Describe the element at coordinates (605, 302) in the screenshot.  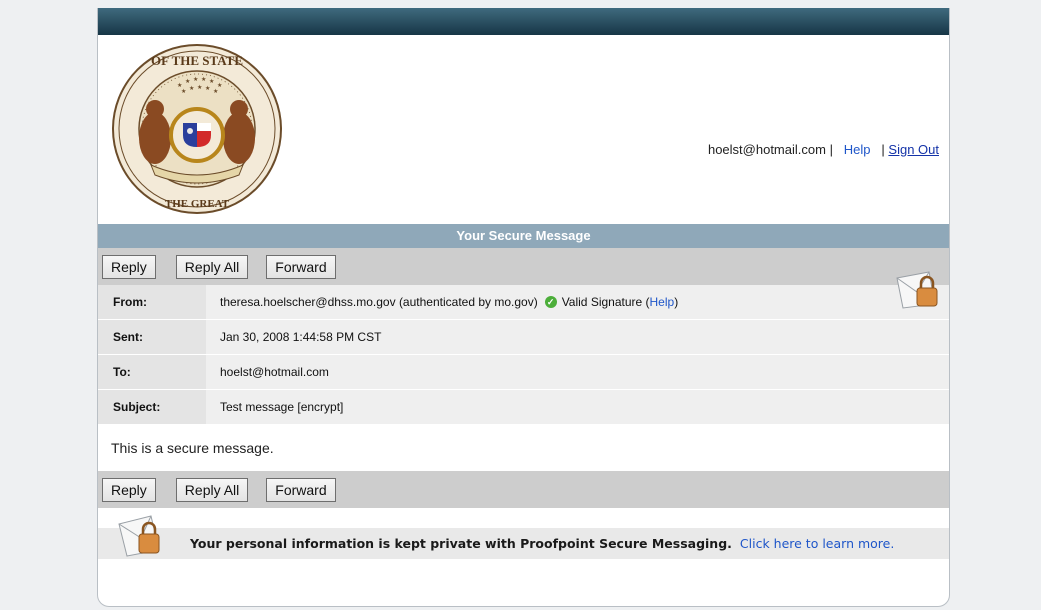
I see `valid-signature-label: Valid Signature (` at that location.